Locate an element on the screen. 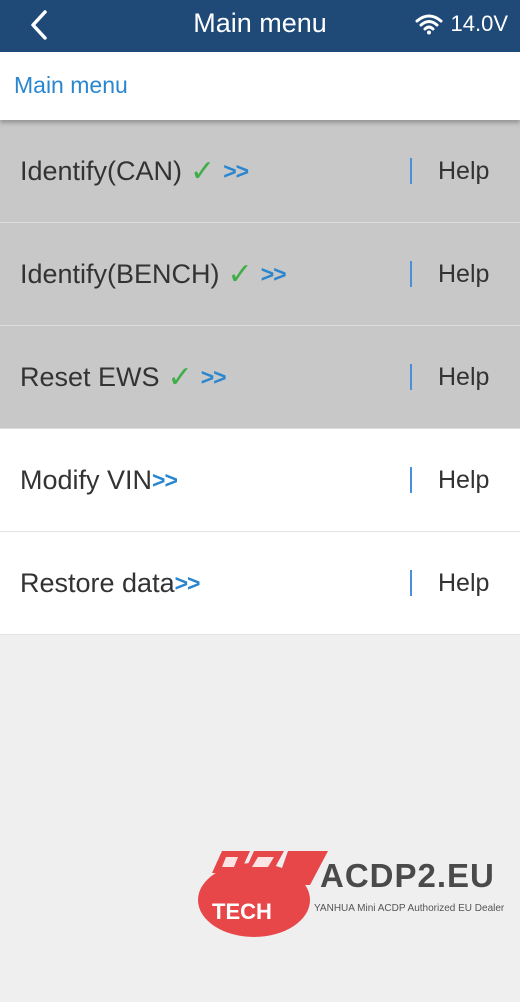 This screenshot has height=1002, width=520. watermark-domain: ACDP2.EU is located at coordinates (407, 875).